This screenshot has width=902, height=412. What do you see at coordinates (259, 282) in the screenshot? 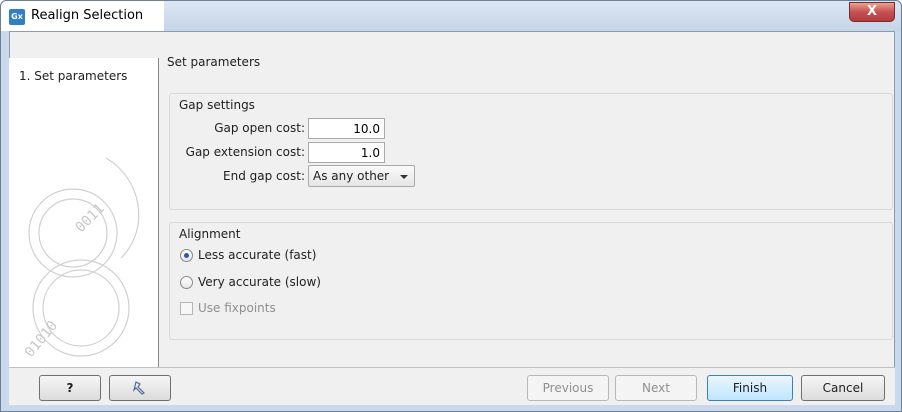
I see `very-accurate-label: Very accurate (slow)` at bounding box center [259, 282].